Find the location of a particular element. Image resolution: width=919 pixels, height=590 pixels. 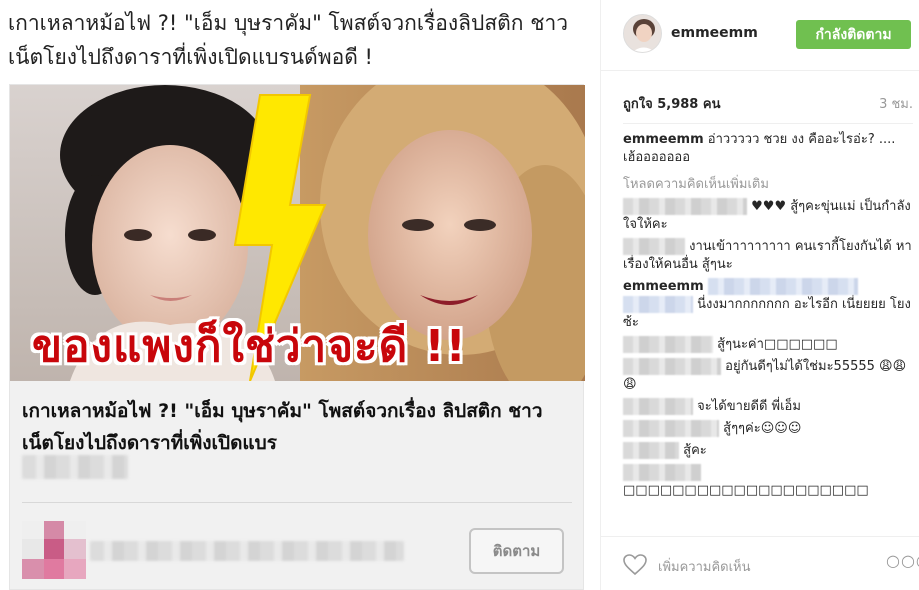

redacted-text is located at coordinates (75, 467).